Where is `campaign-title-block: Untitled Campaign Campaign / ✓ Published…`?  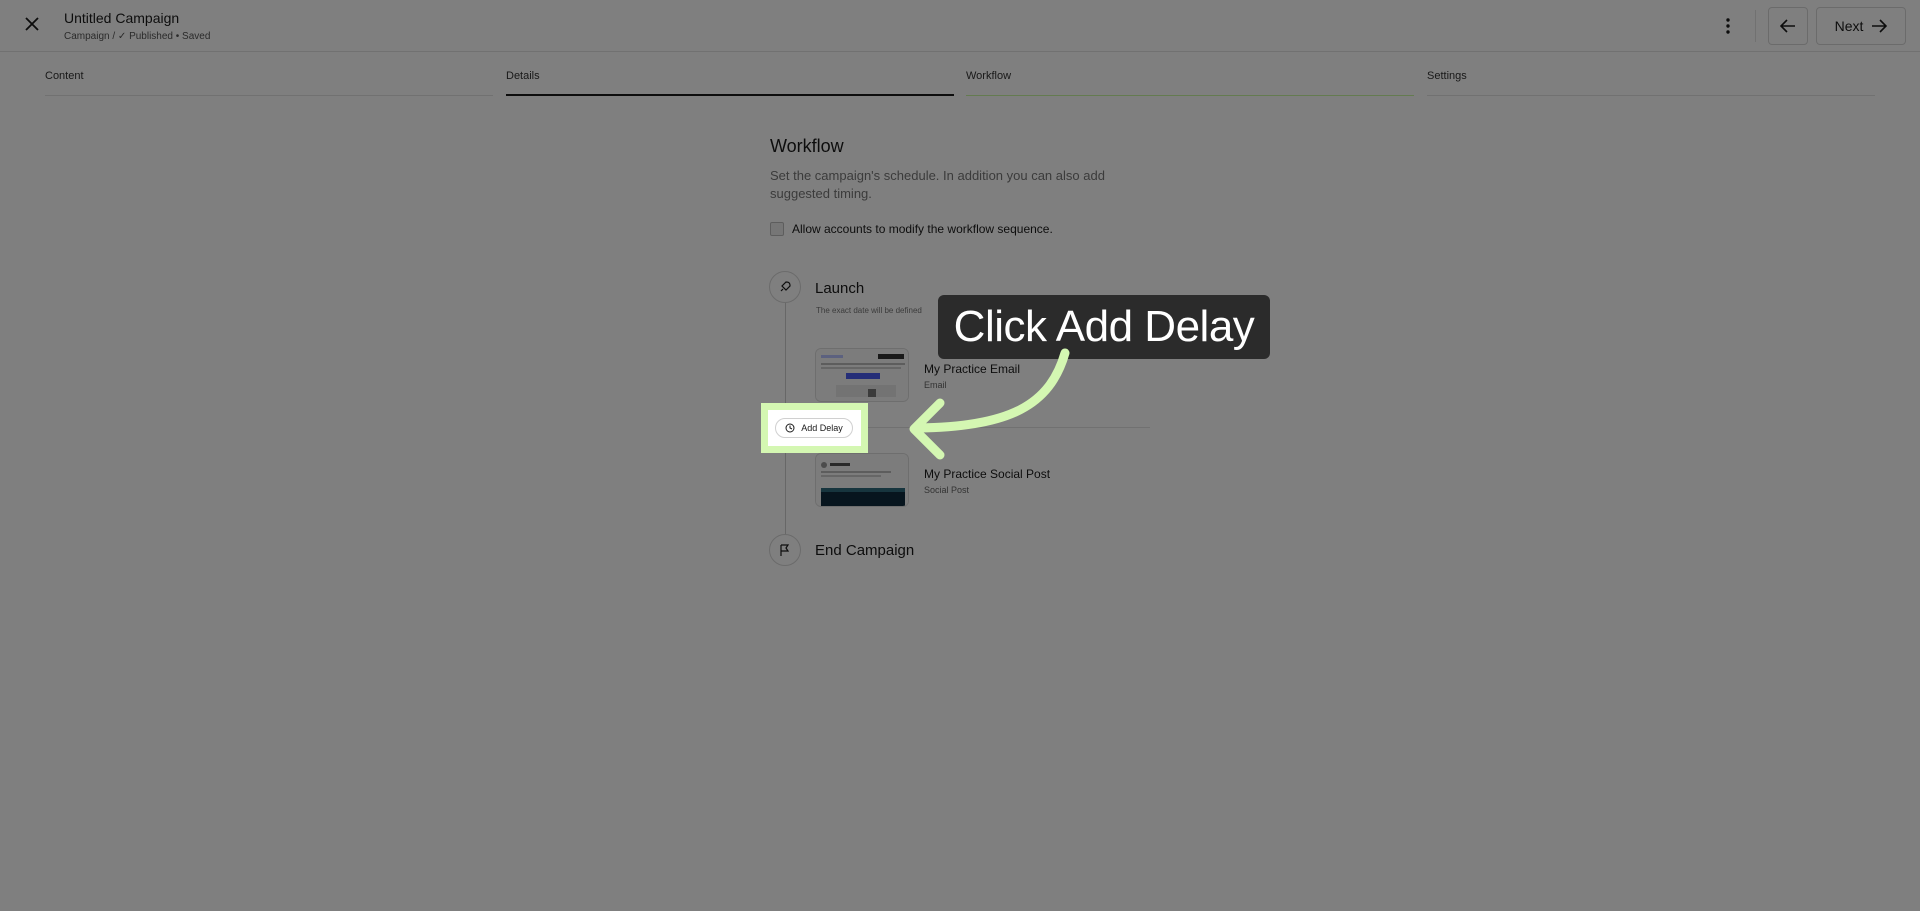
campaign-title-block: Untitled Campaign Campaign / ✓ Published… is located at coordinates (137, 26).